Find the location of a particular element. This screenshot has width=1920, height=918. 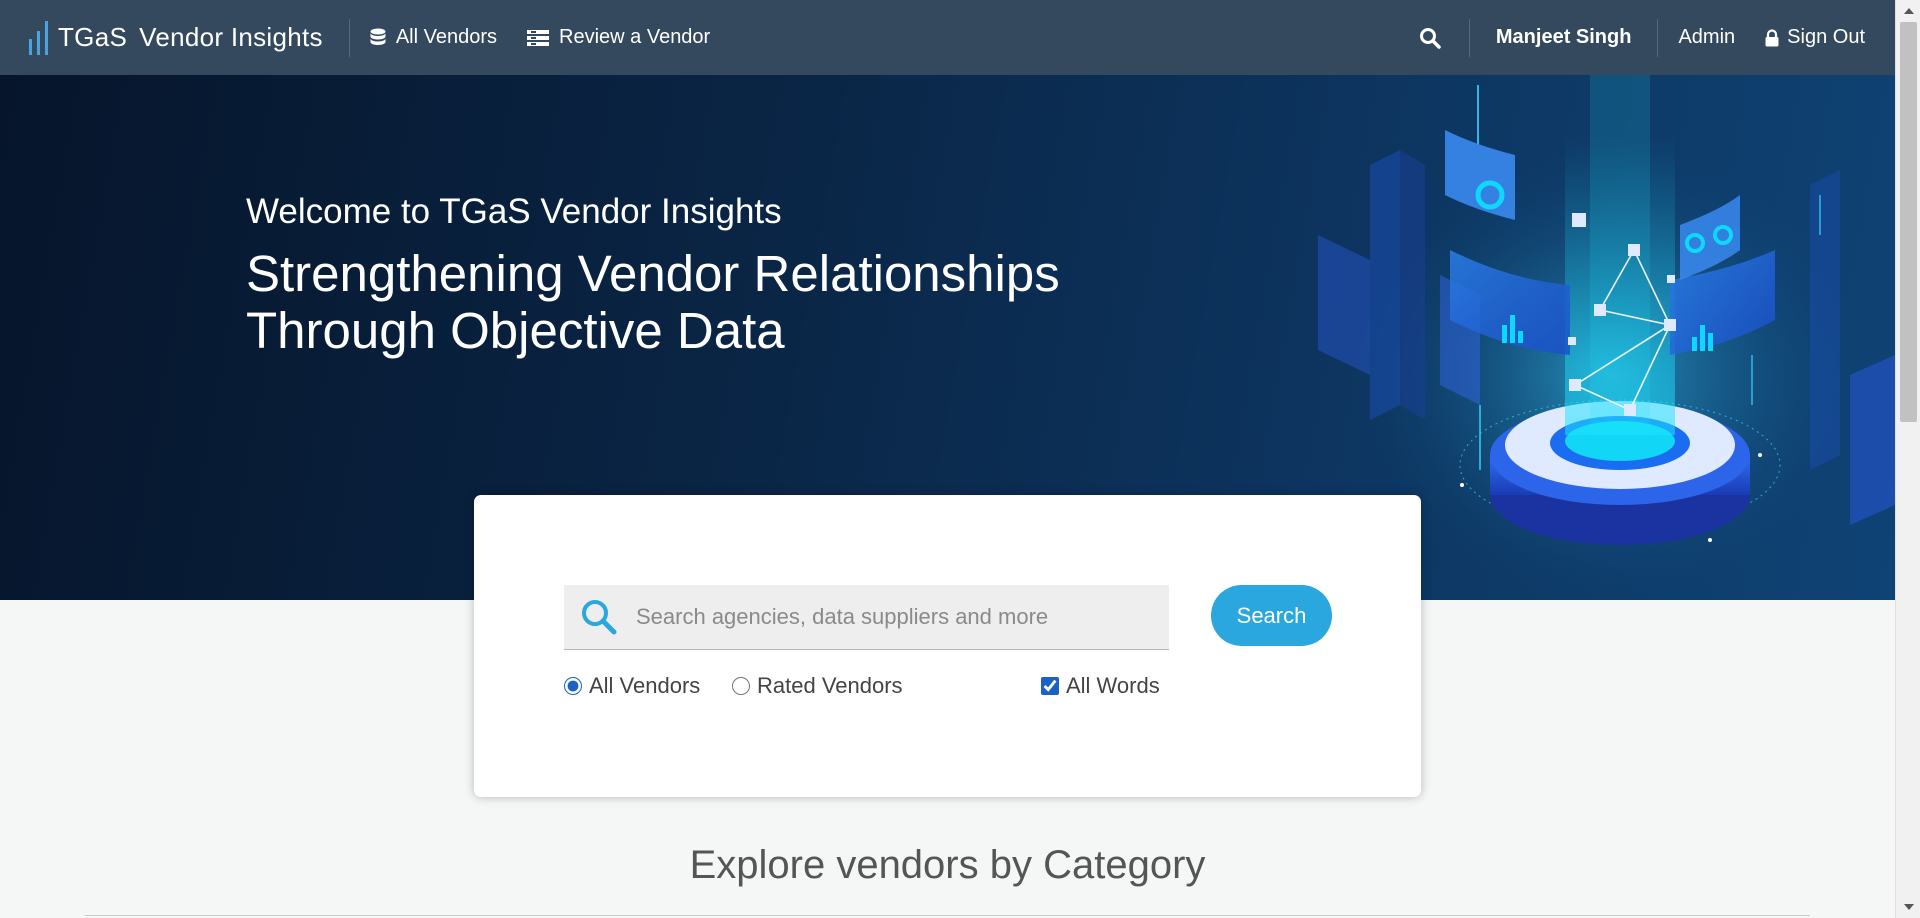

section-divider is located at coordinates (947, 915).